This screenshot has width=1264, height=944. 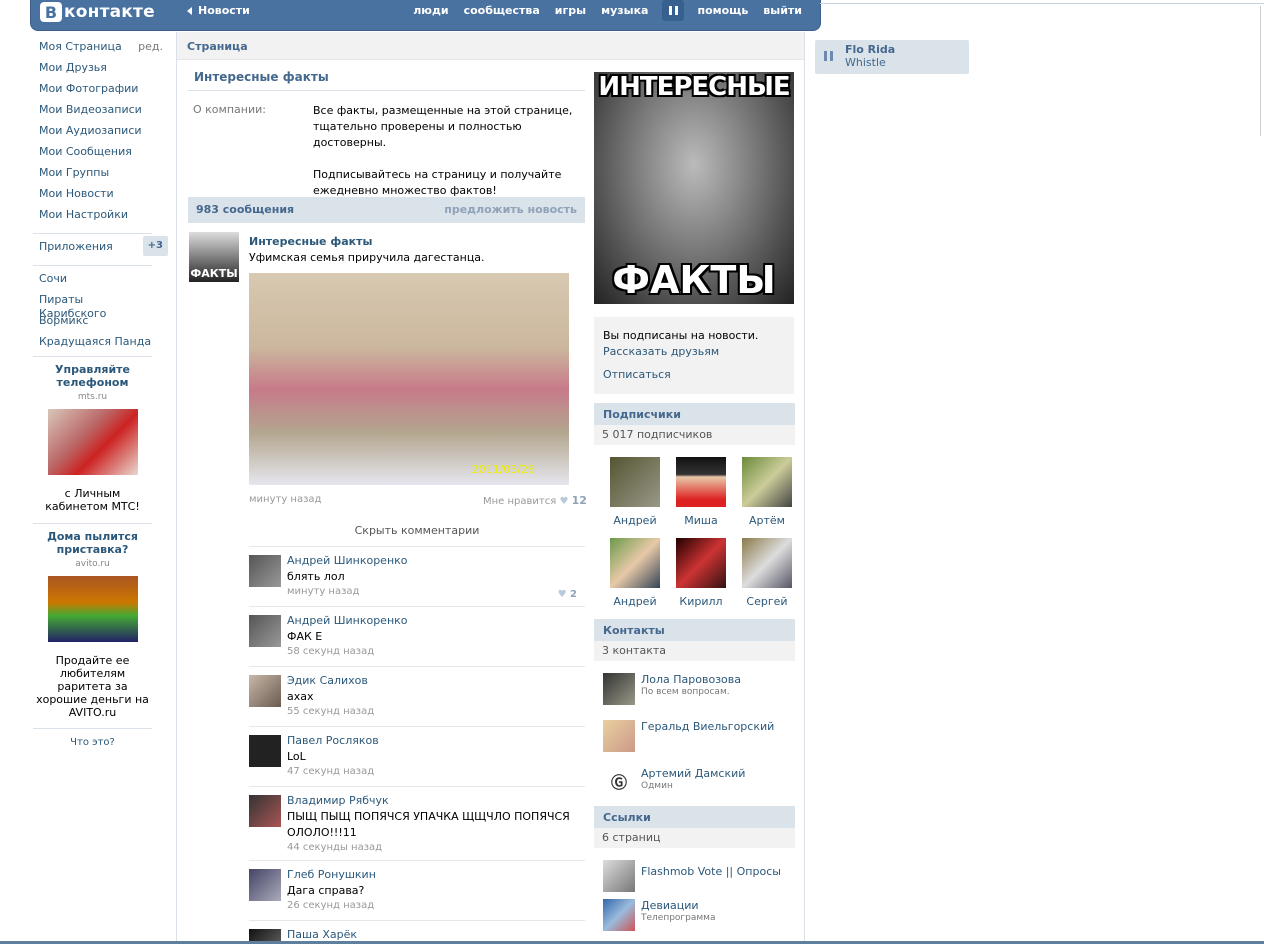 What do you see at coordinates (436, 741) in the screenshot?
I see `commenter-name: Павел Росляков` at bounding box center [436, 741].